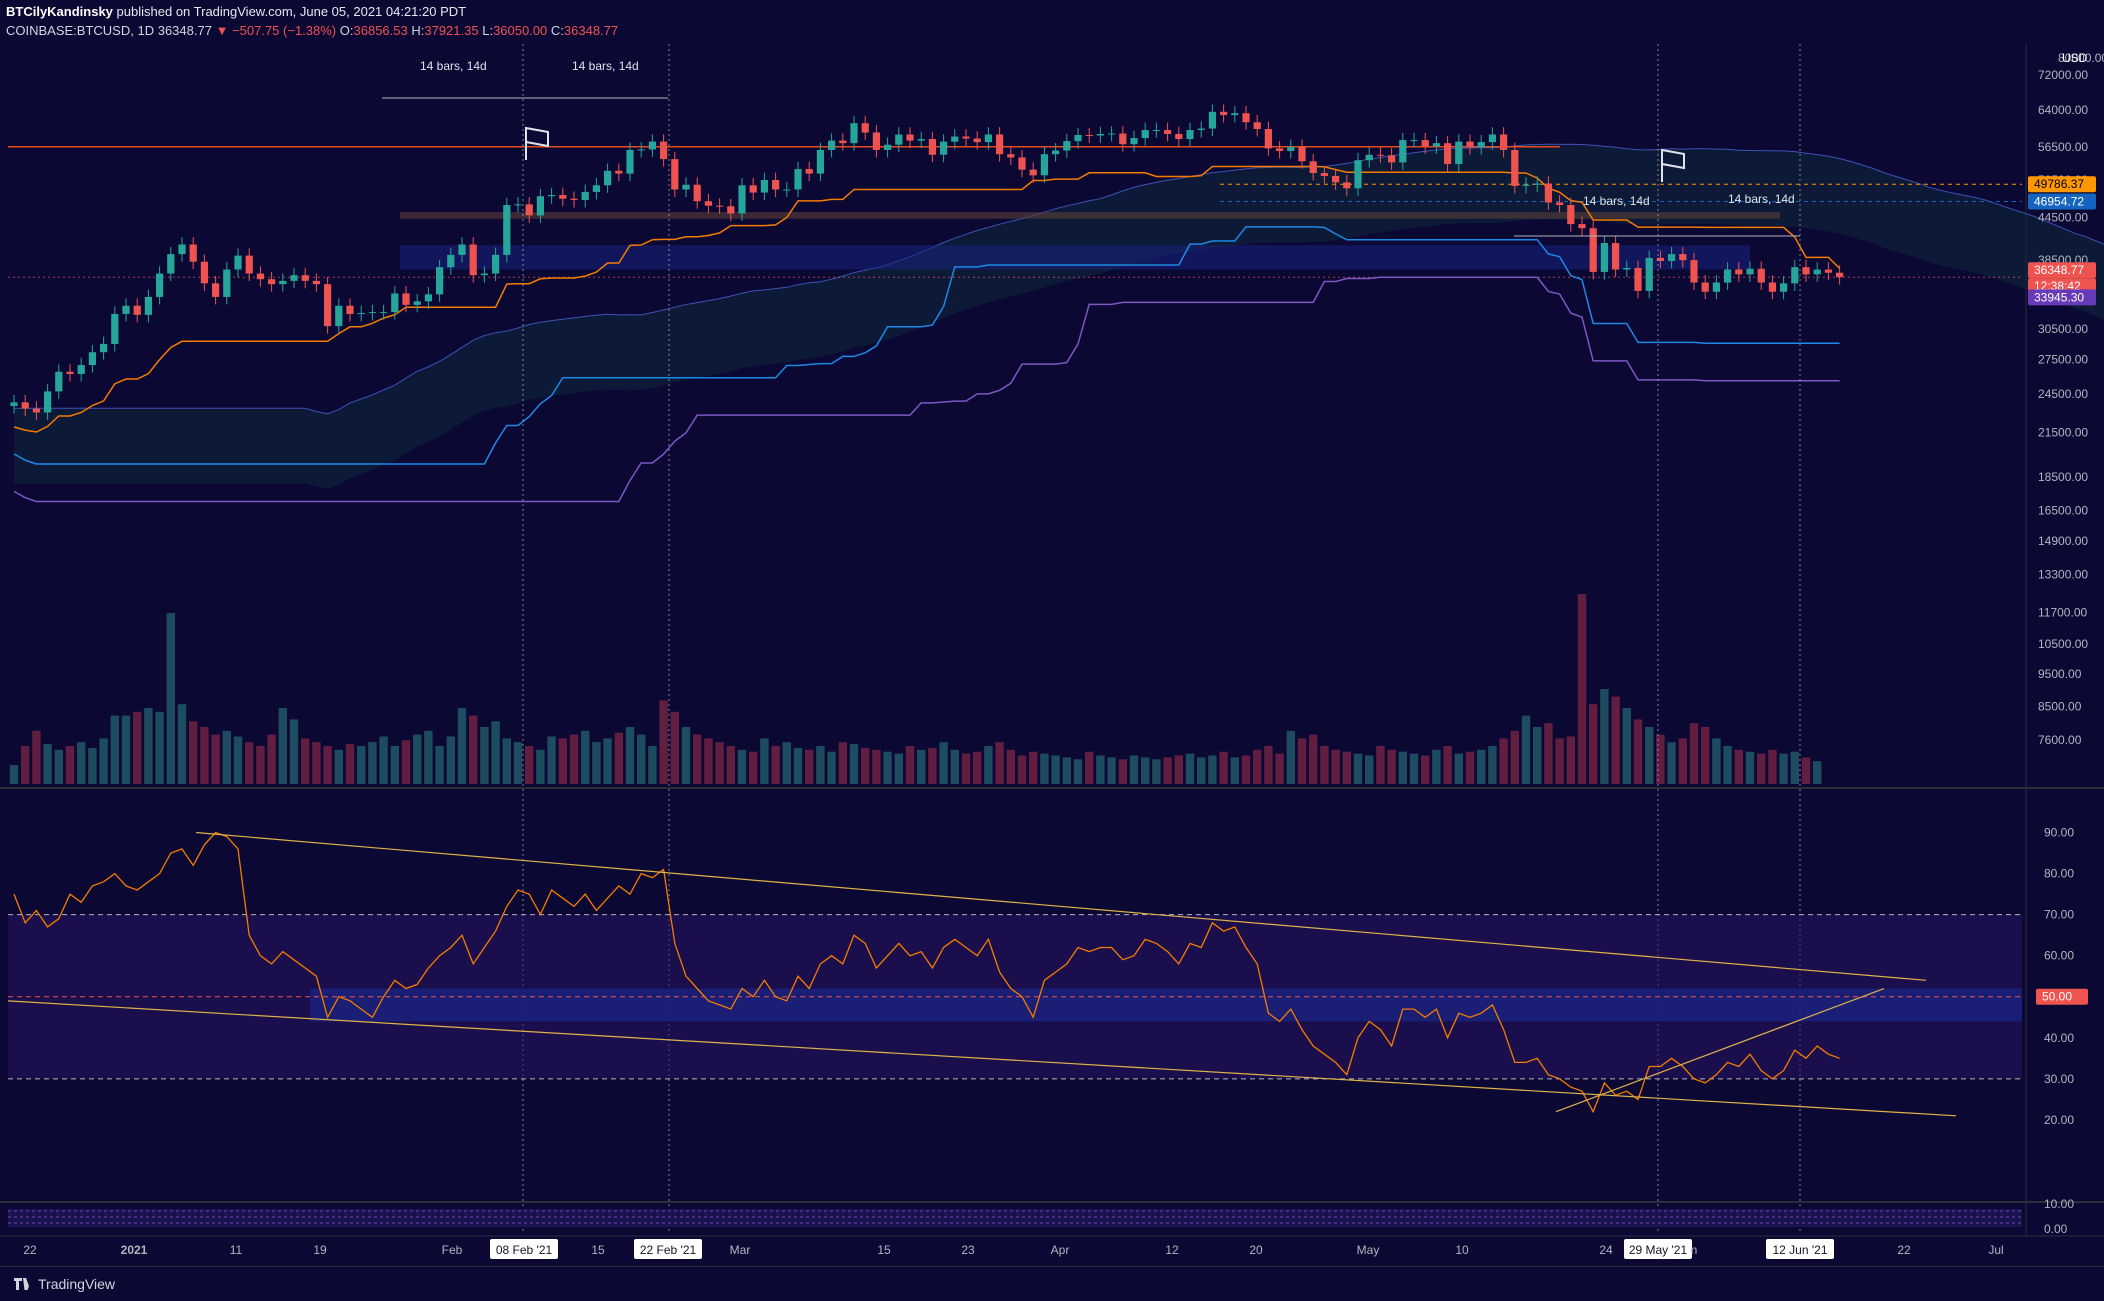 This screenshot has width=2104, height=1301. Describe the element at coordinates (2060, 674) in the screenshot. I see `price-tick-label: 9500.00` at that location.